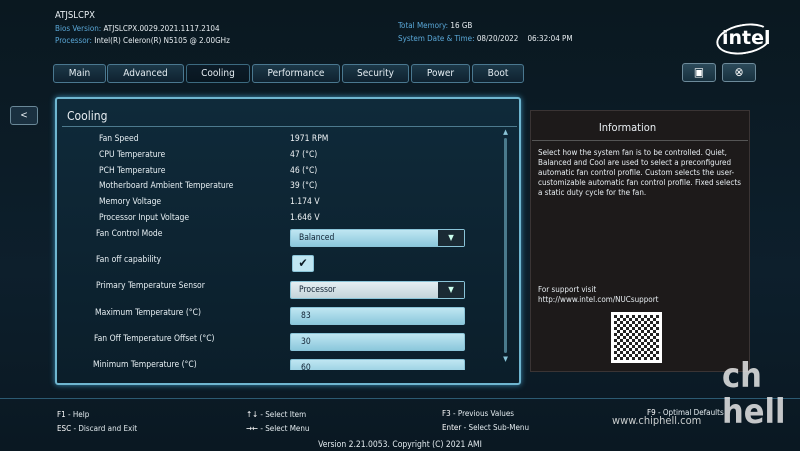 The height and width of the screenshot is (451, 800). I want to click on time-value: 06:32:04 PM, so click(550, 38).